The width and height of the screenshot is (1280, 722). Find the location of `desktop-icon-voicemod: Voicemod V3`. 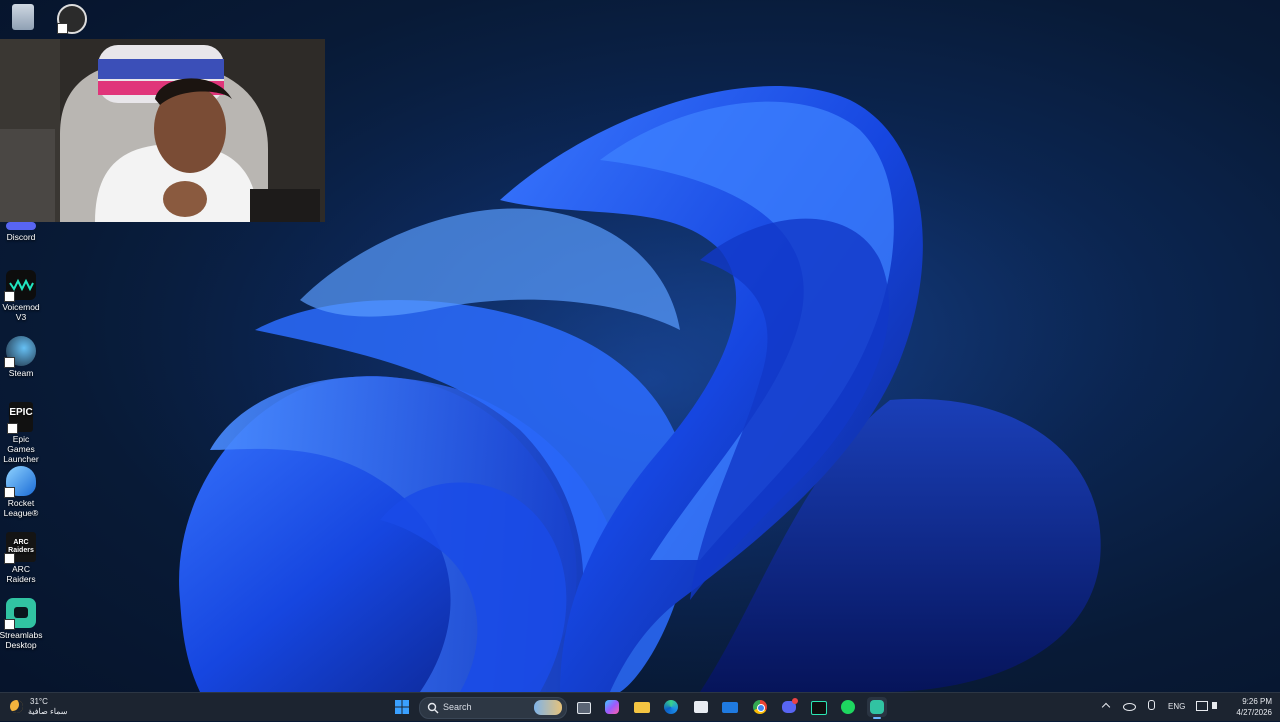

desktop-icon-voicemod: Voicemod V3 is located at coordinates (22, 296).